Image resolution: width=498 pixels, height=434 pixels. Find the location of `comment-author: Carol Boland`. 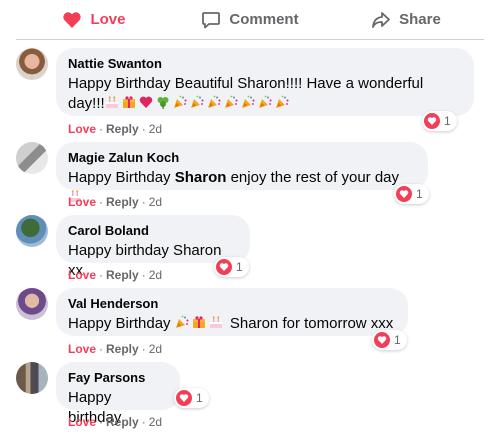

comment-author: Carol Boland is located at coordinates (153, 231).